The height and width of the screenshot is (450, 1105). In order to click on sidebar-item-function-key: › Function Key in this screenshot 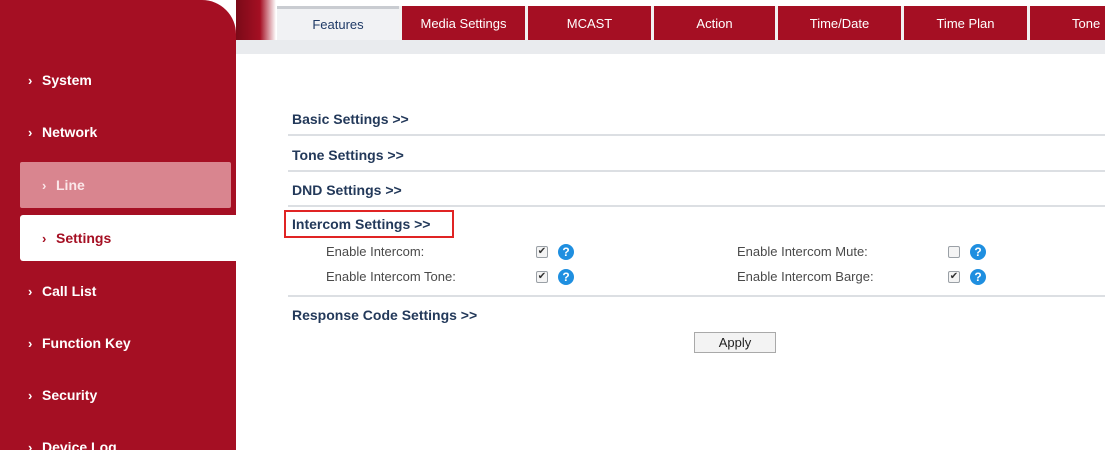, I will do `click(115, 343)`.